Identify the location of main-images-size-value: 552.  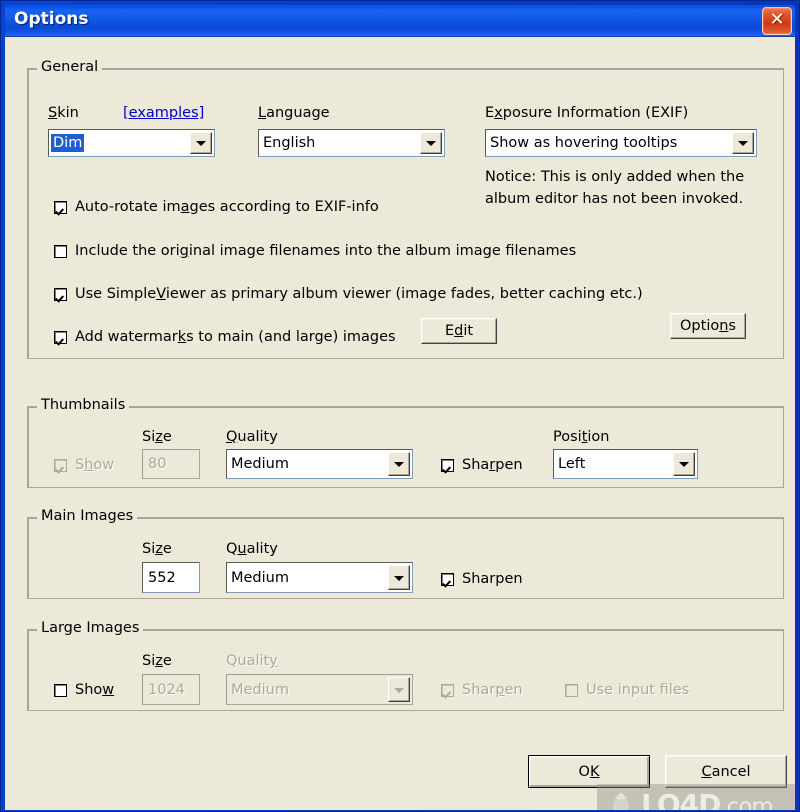
(162, 577).